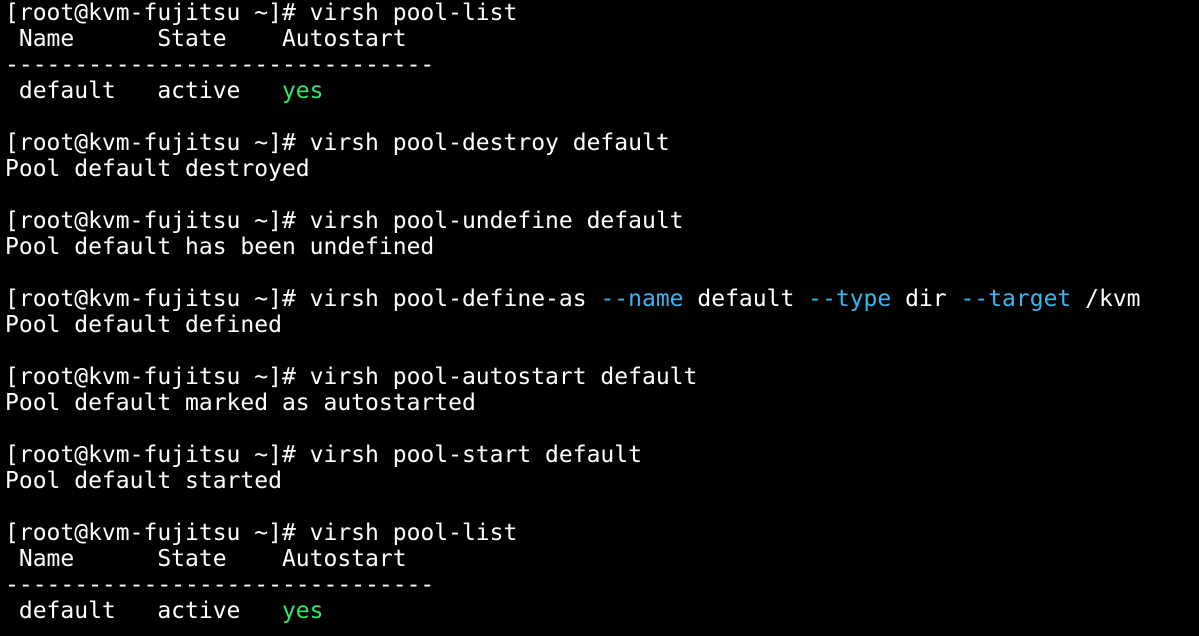 The width and height of the screenshot is (1199, 636). I want to click on terminal-text: Pool default started, so click(143, 481).